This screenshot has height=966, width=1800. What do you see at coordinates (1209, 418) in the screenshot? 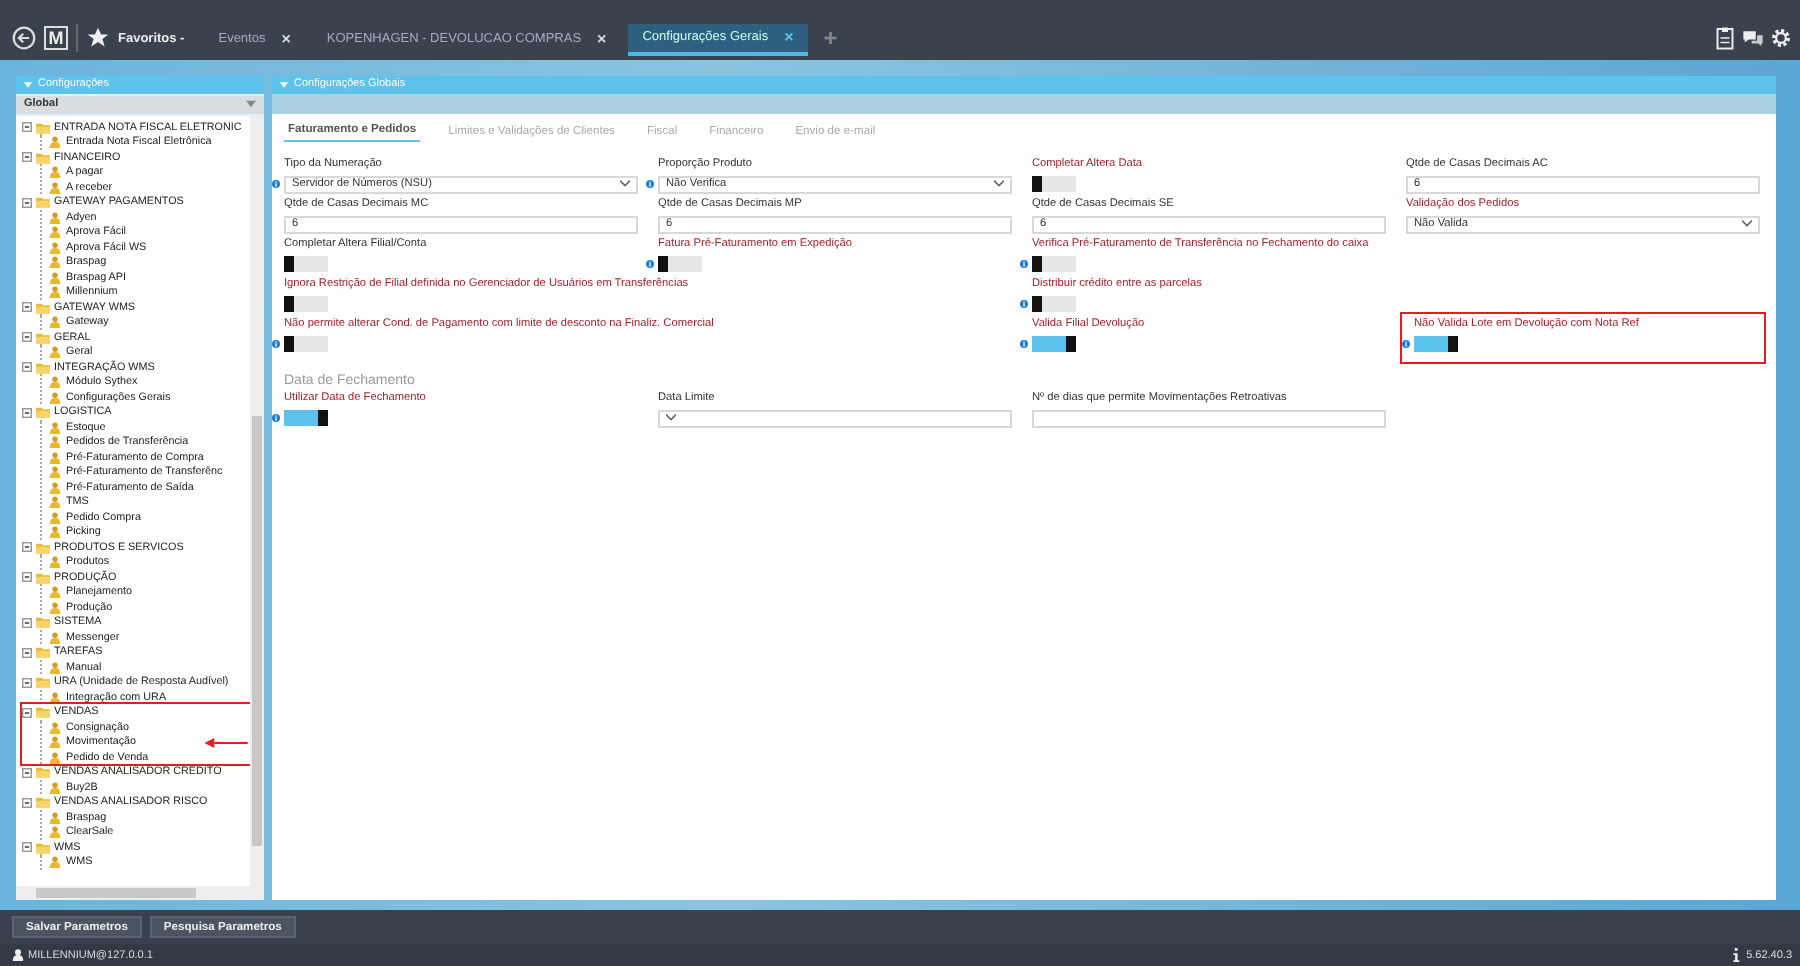
I see `input-field` at bounding box center [1209, 418].